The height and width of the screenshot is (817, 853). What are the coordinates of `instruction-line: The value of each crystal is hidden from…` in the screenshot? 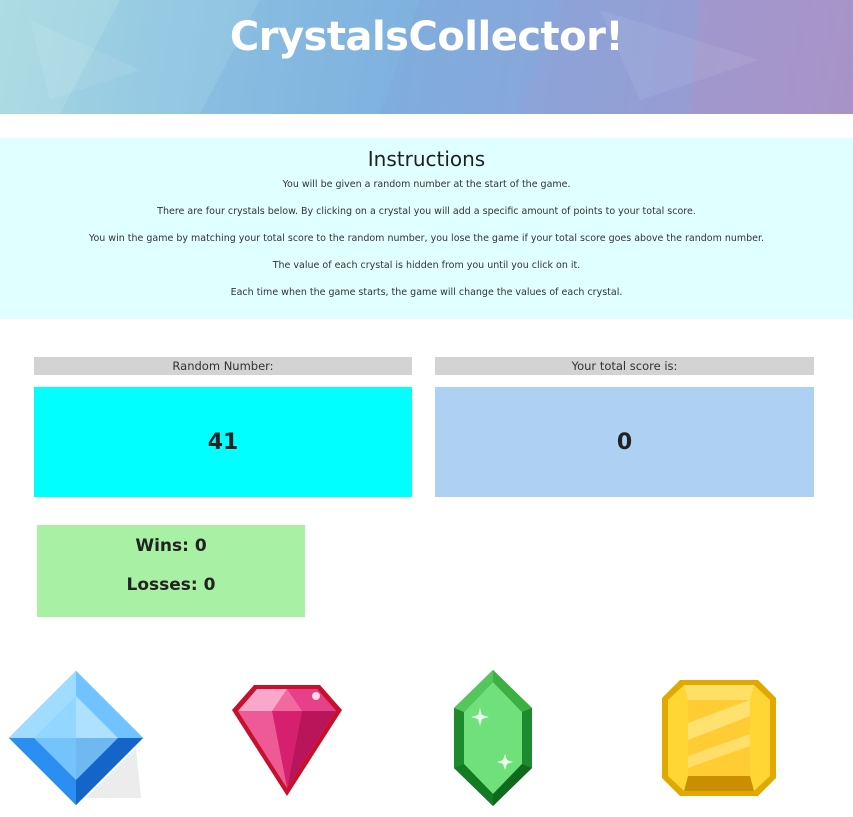 It's located at (426, 265).